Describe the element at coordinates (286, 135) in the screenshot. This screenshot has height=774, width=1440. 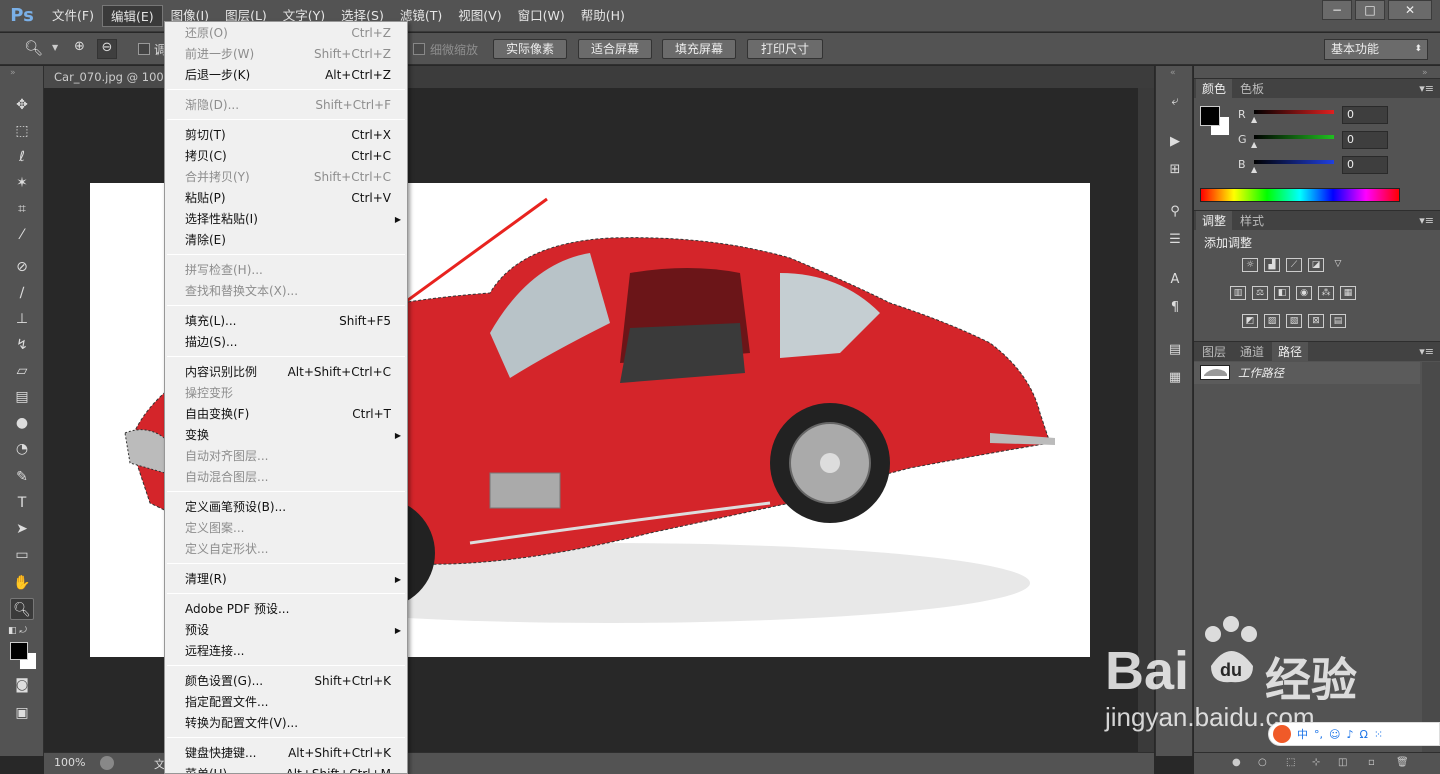
I see `edit-menu-item: 剪切(T) Ctrl+X` at that location.